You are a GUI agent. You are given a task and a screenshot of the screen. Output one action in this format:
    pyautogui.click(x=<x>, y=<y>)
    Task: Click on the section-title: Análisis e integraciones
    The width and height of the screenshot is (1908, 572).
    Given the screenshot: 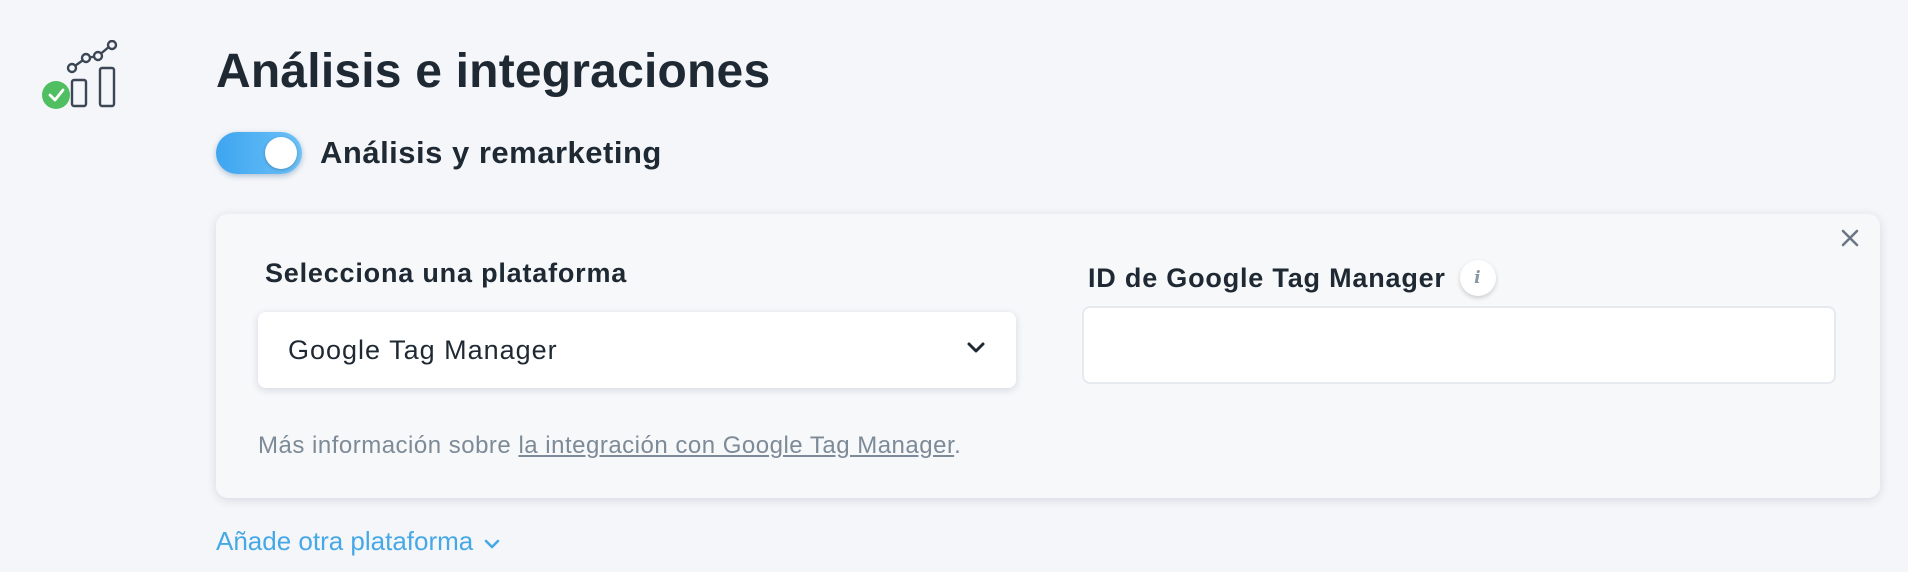 What is the action you would take?
    pyautogui.click(x=493, y=71)
    